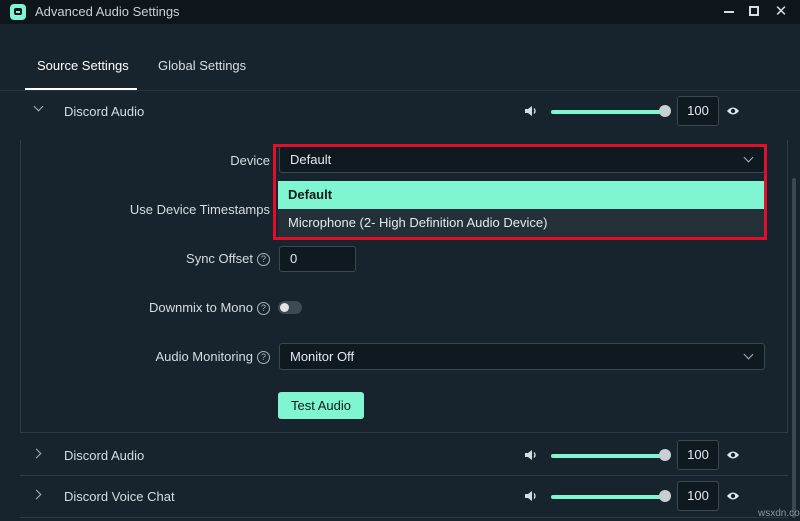 Image resolution: width=800 pixels, height=521 pixels. I want to click on device-label: Device, so click(250, 160).